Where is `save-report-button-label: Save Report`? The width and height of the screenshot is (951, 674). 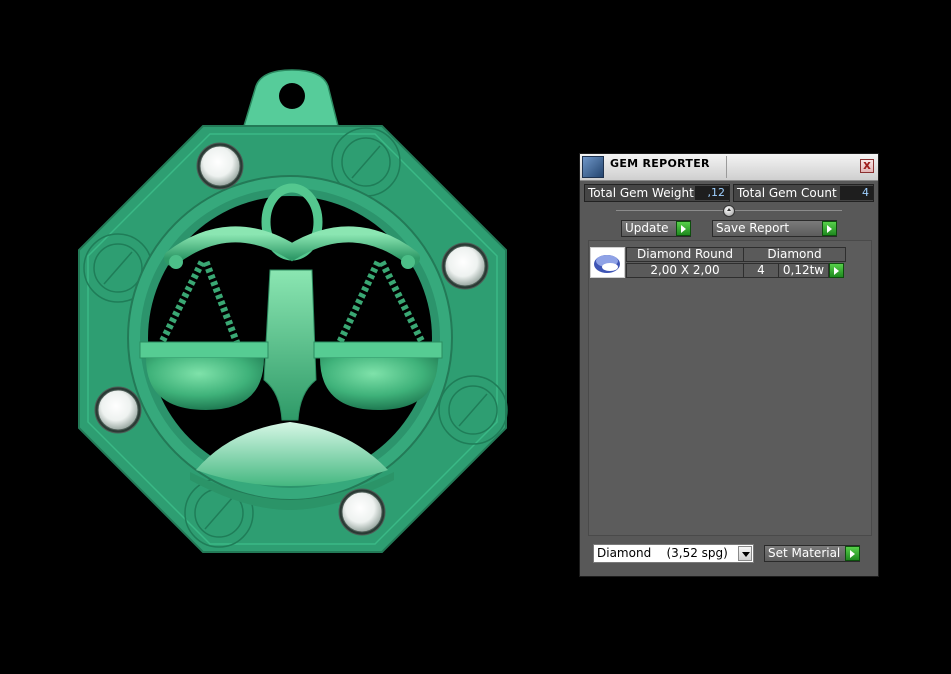 save-report-button-label: Save Report is located at coordinates (753, 228).